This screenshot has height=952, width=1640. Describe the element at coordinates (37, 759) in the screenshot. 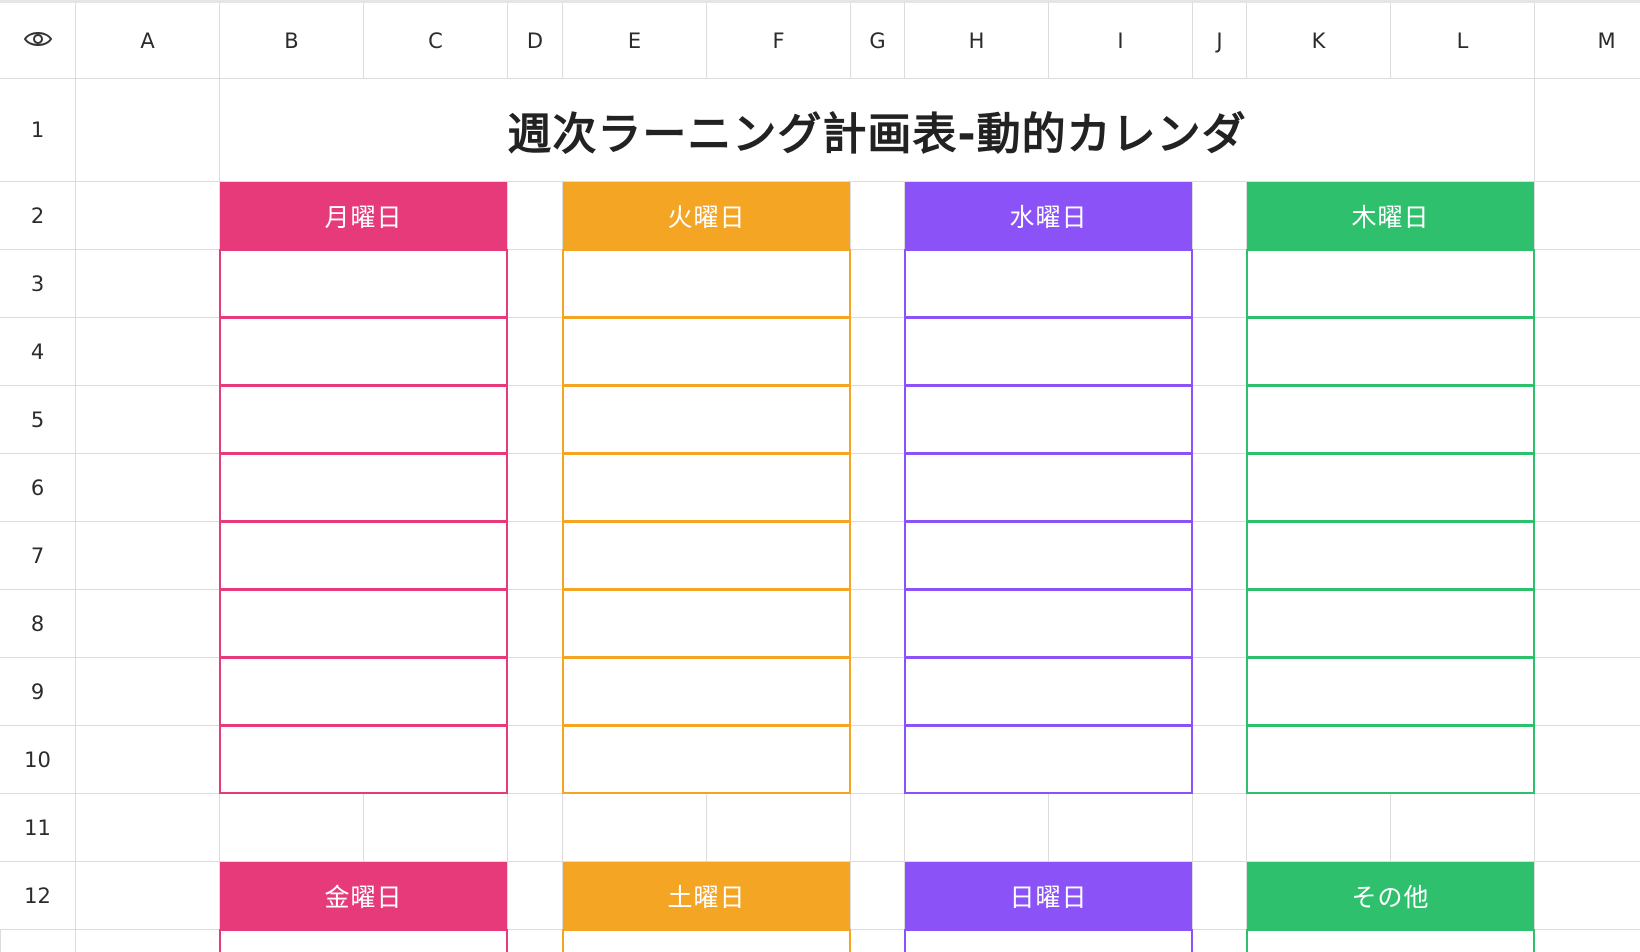

I see `row-header-10: 10` at that location.